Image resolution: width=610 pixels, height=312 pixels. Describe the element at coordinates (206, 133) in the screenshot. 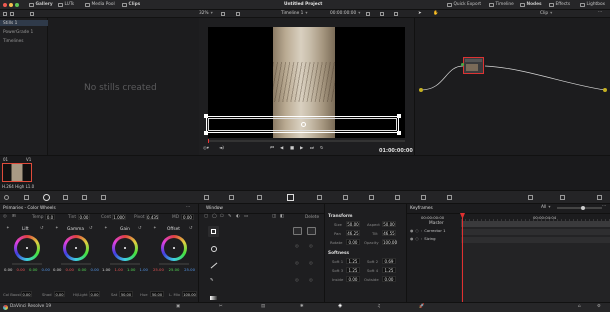

I see `window-handle-bl` at that location.